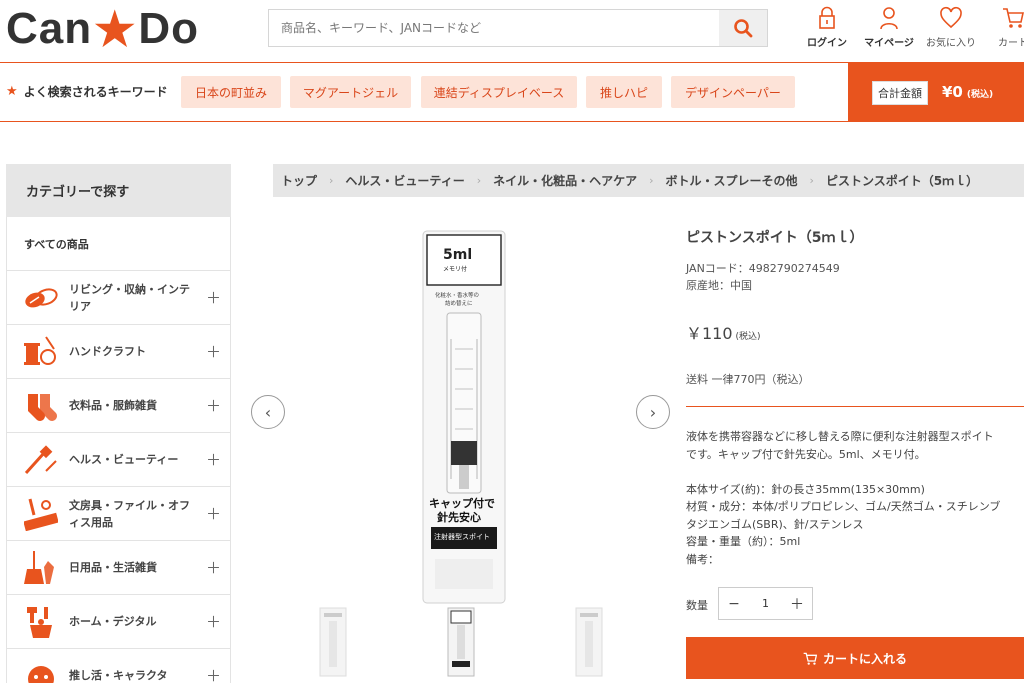 This screenshot has height=683, width=1024. I want to click on login-label: ログイン, so click(827, 43).